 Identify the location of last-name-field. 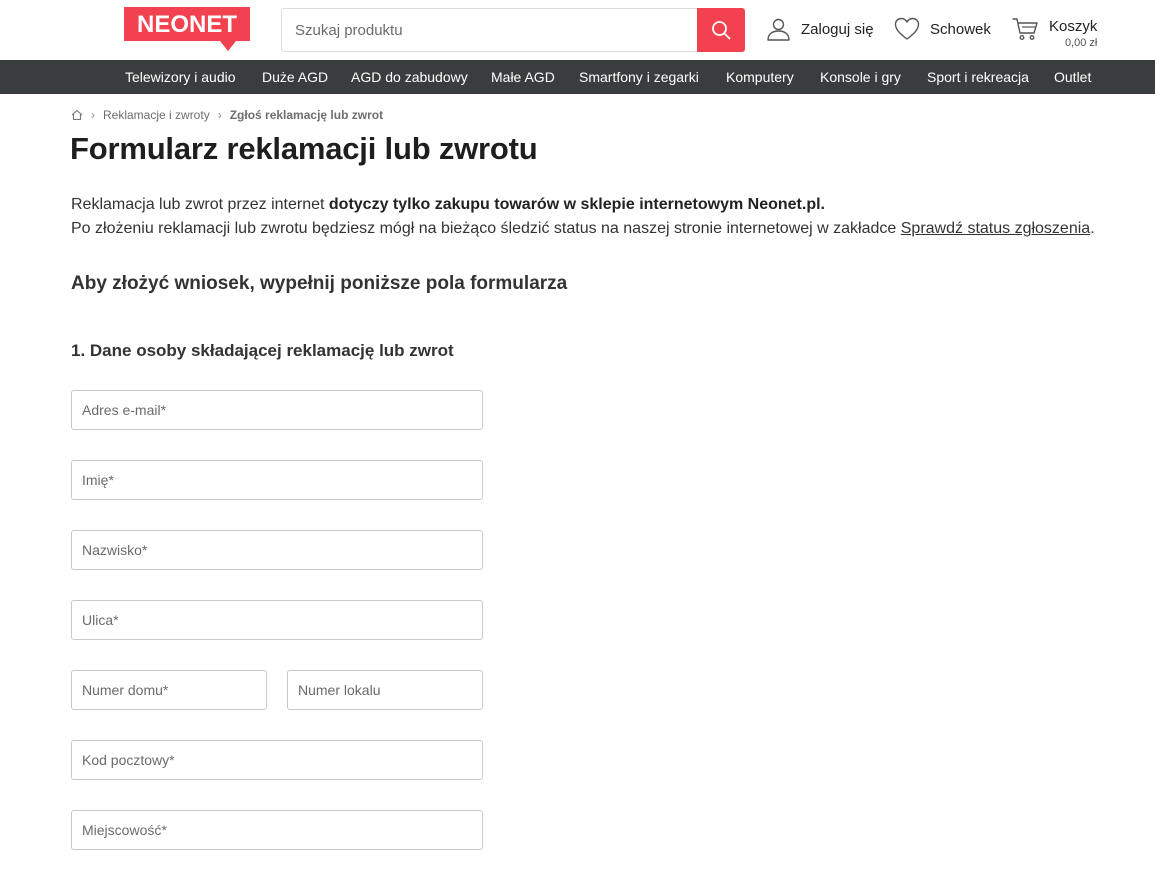
(277, 550).